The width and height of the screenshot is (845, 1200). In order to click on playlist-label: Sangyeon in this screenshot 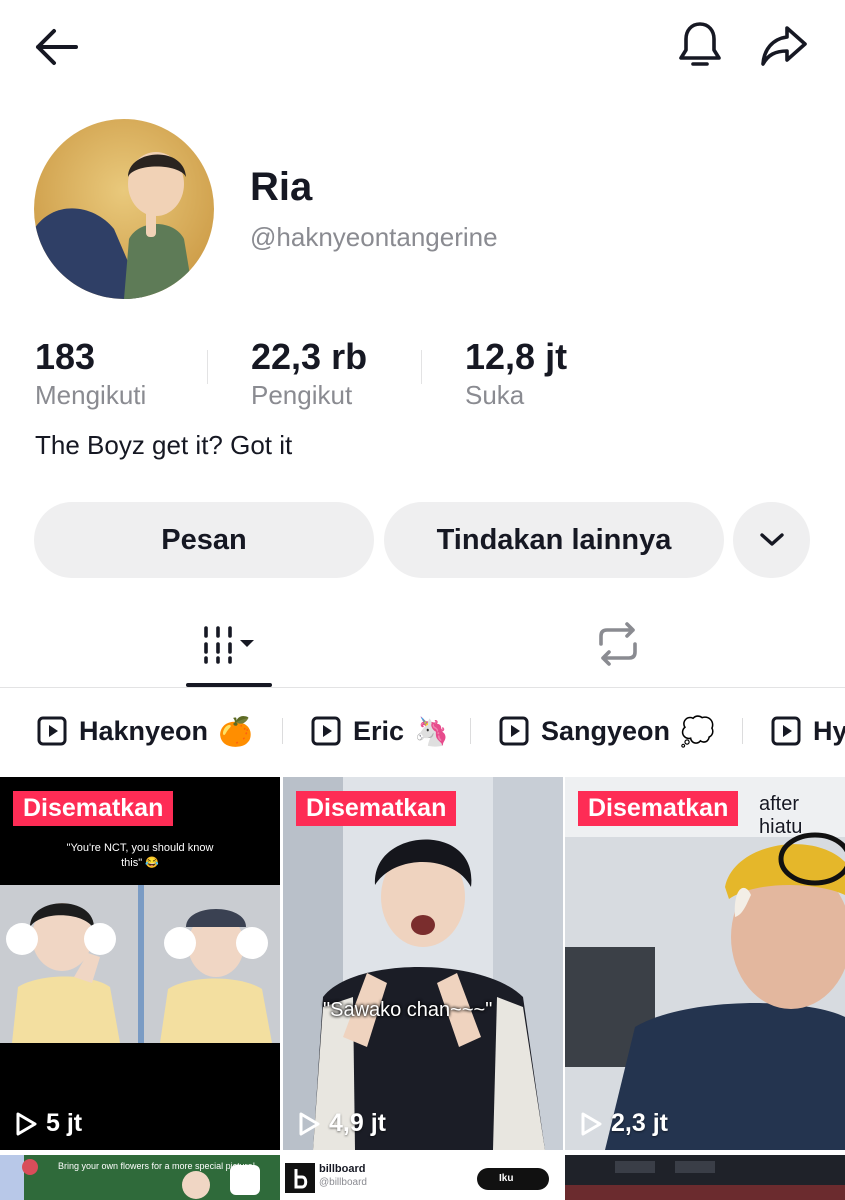, I will do `click(606, 730)`.